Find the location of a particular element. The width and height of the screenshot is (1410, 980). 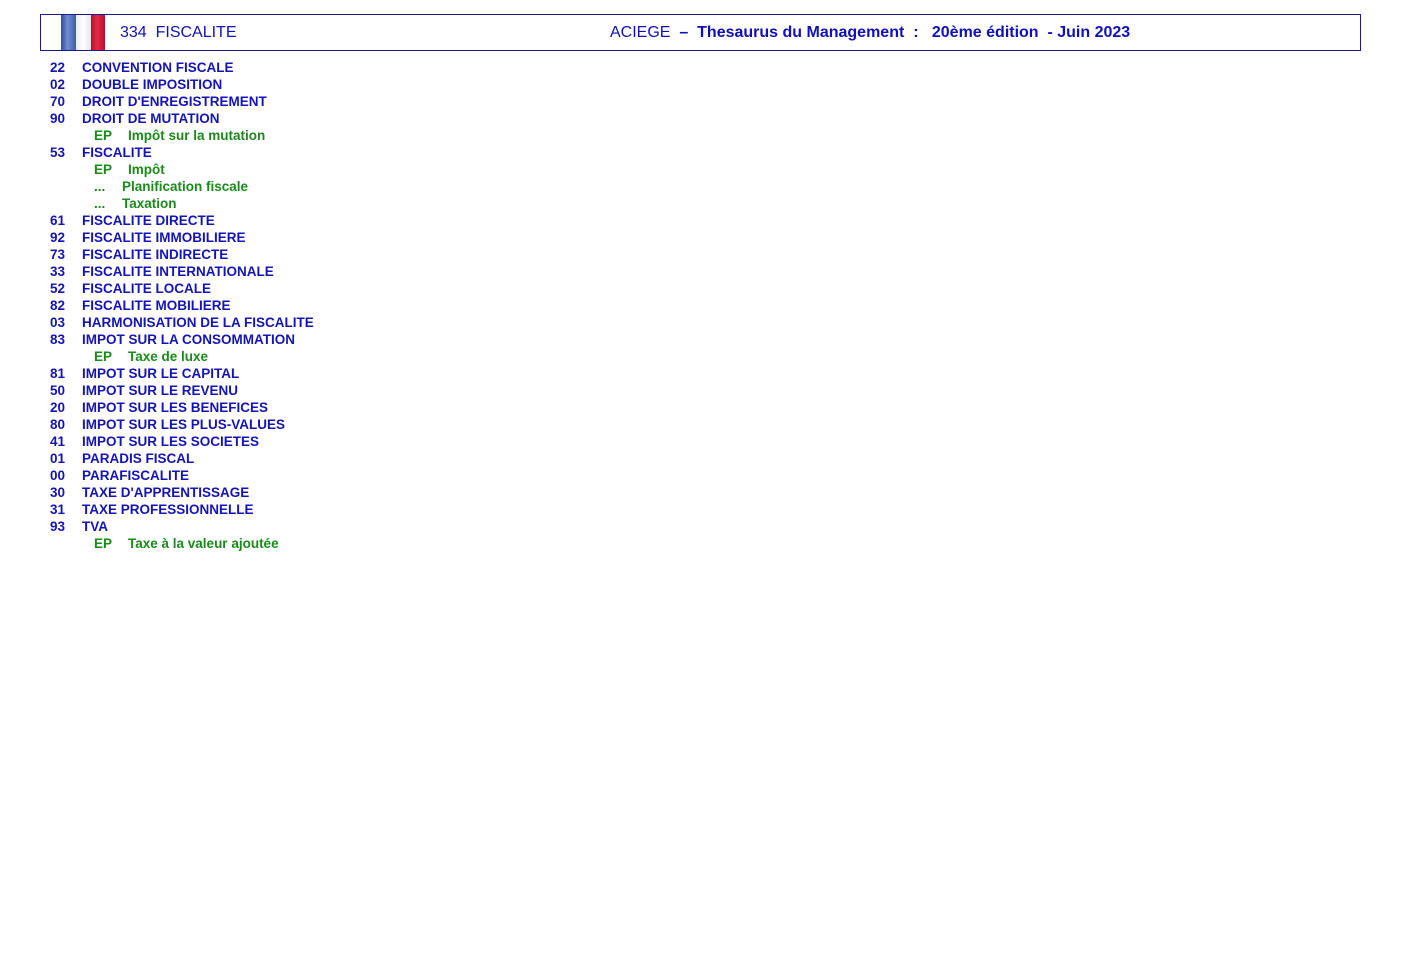

related-term-label: Impôt is located at coordinates (146, 169).